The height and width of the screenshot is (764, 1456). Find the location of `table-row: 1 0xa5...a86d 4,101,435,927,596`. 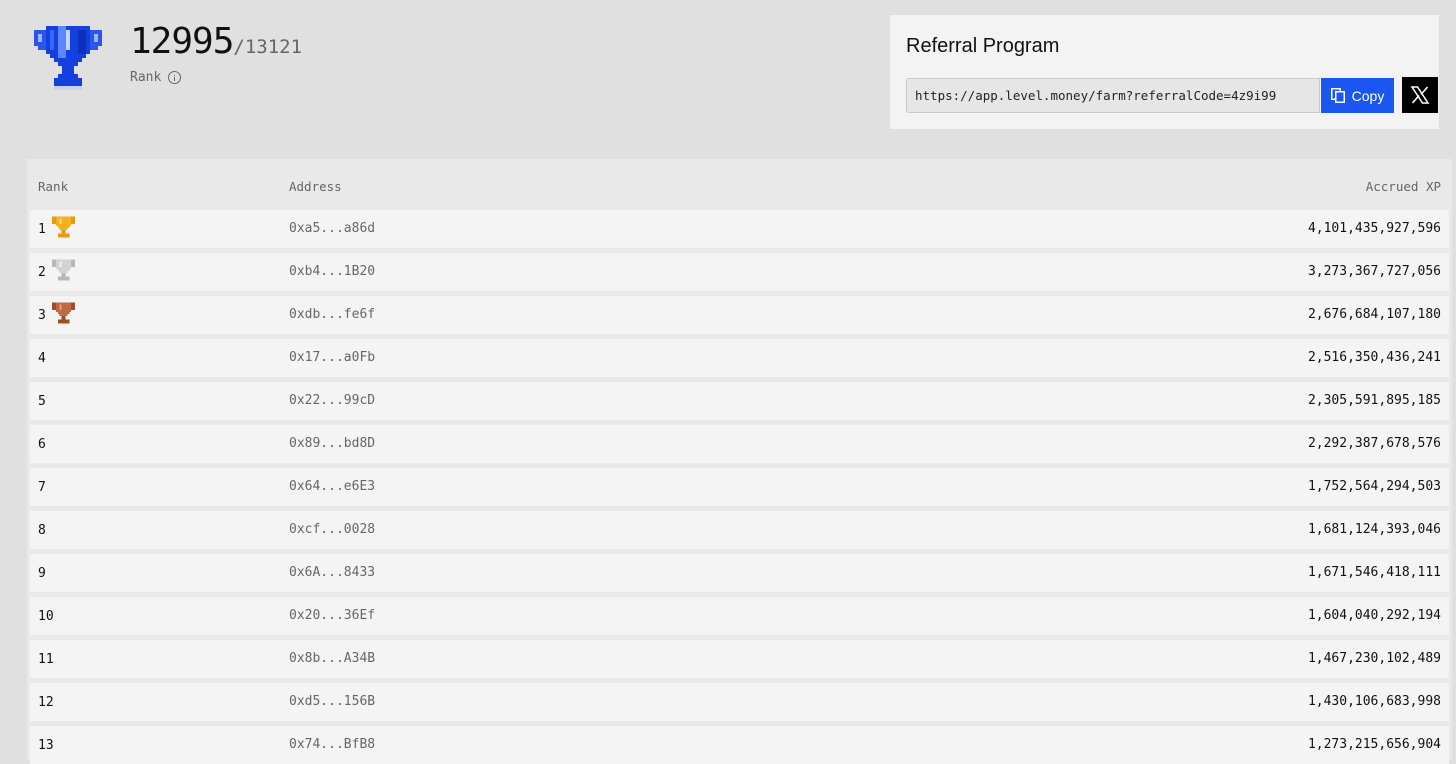

table-row: 1 0xa5...a86d 4,101,435,927,596 is located at coordinates (739, 229).